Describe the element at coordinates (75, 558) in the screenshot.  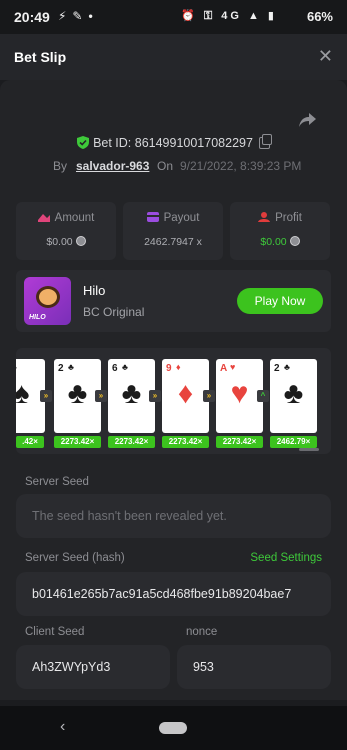
I see `server-seed-hash-label: Server Seed (hash)` at that location.